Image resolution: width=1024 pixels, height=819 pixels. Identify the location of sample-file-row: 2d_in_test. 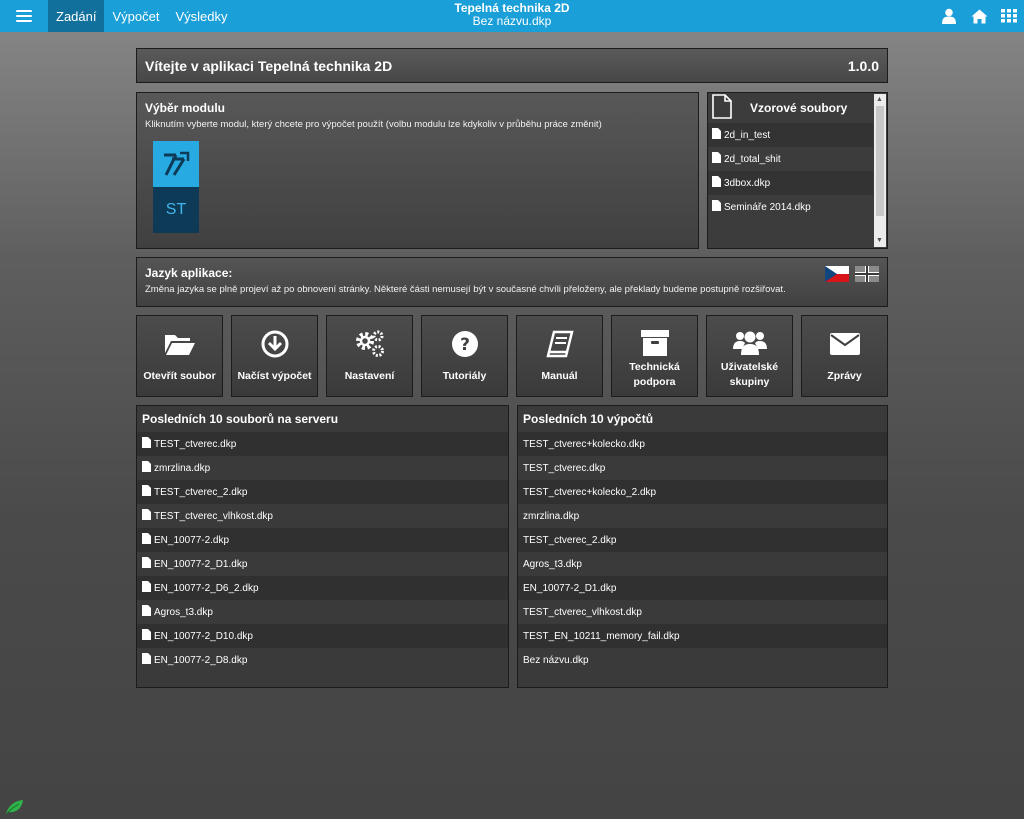
(790, 135).